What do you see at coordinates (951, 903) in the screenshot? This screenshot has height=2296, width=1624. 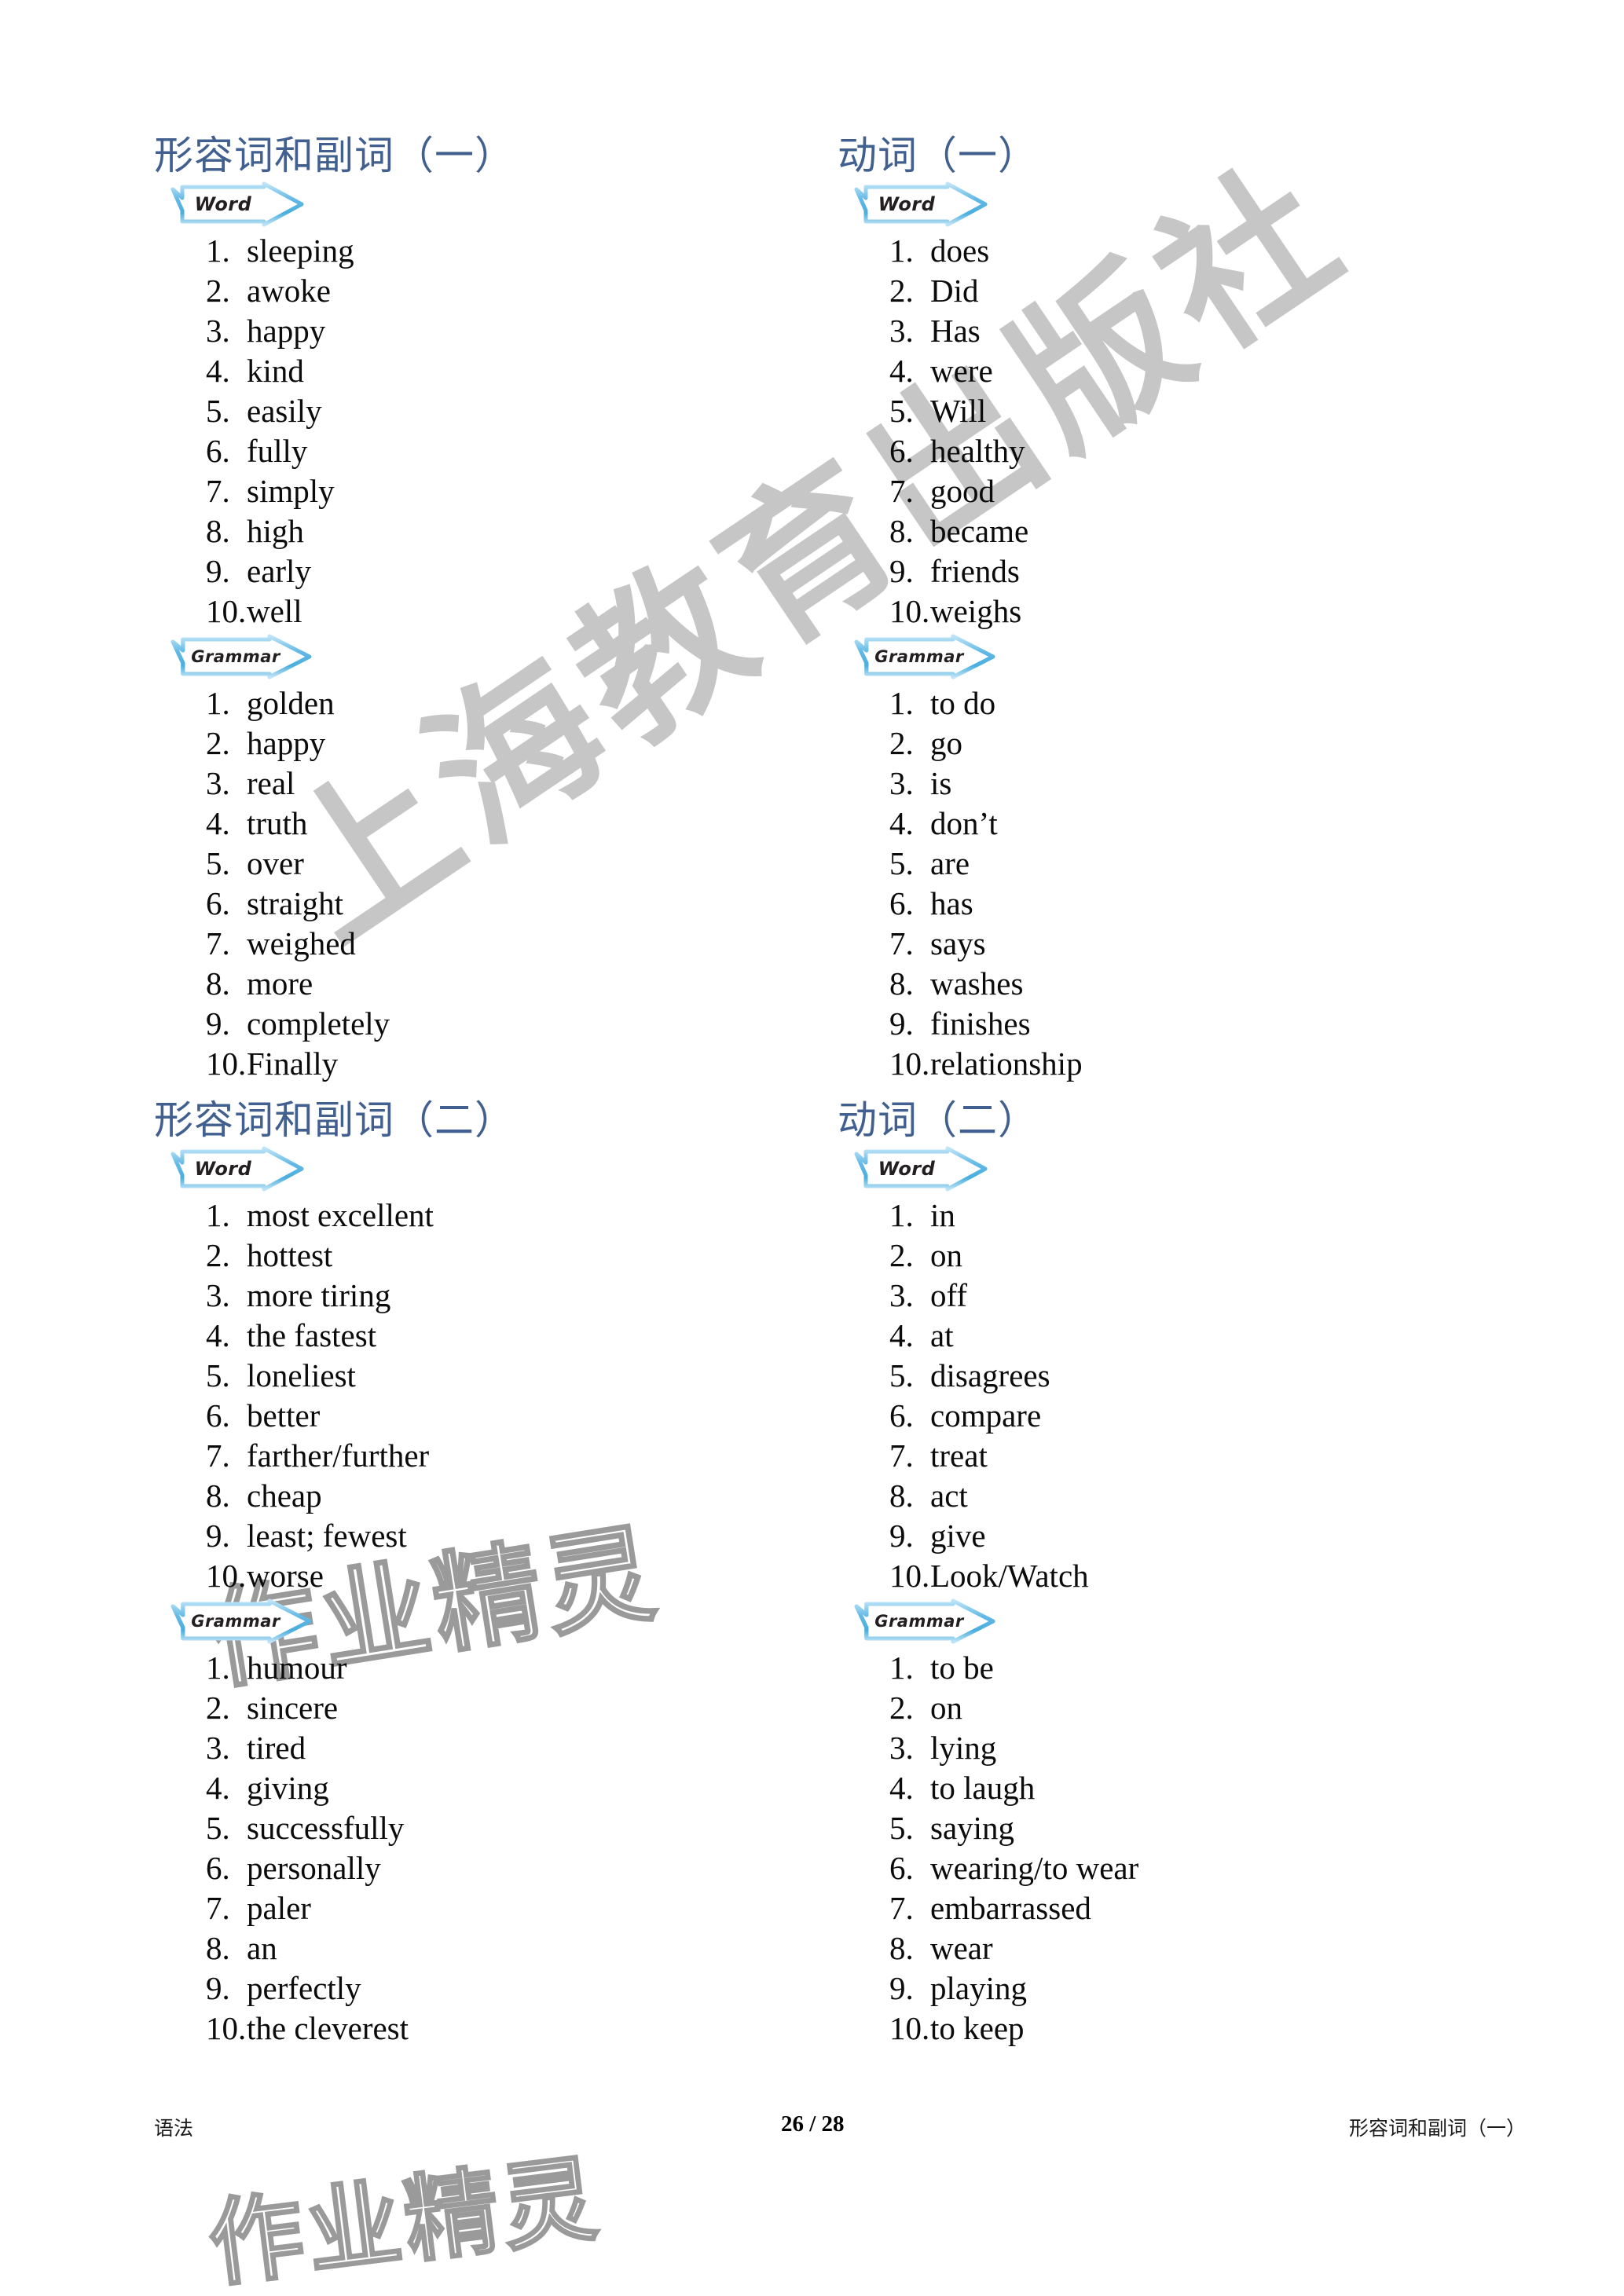 I see `answer-text: has` at bounding box center [951, 903].